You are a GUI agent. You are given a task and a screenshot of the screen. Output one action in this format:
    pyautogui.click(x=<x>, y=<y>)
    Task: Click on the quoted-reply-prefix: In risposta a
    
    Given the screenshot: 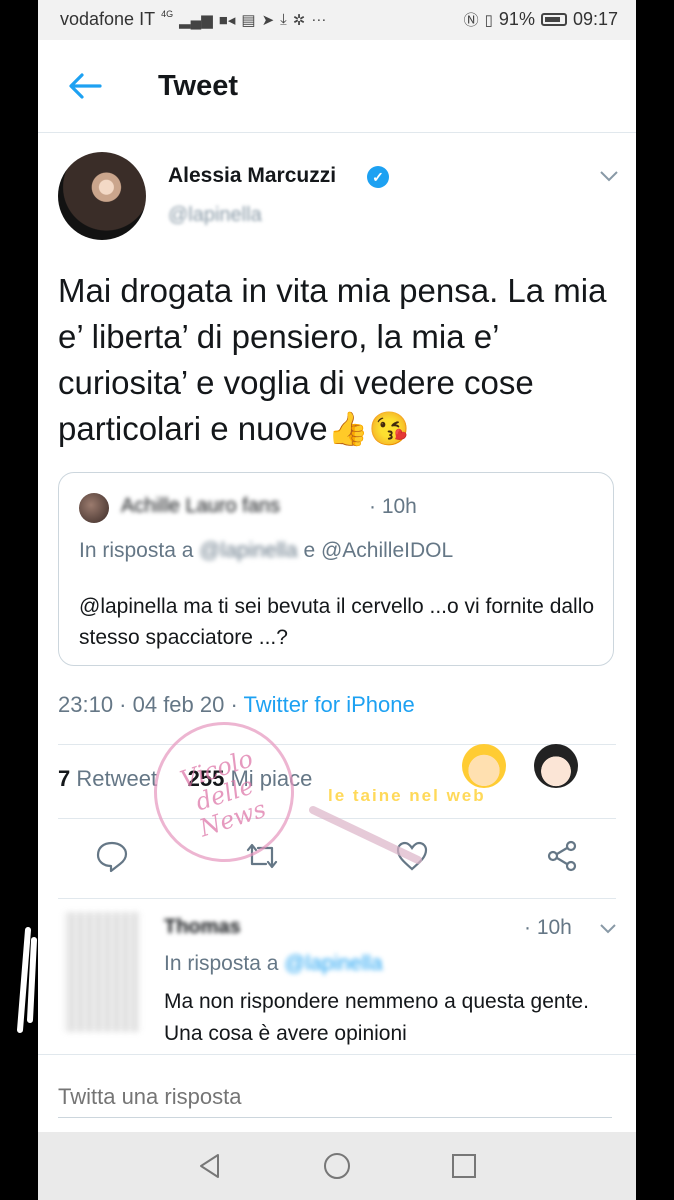 What is the action you would take?
    pyautogui.click(x=139, y=550)
    